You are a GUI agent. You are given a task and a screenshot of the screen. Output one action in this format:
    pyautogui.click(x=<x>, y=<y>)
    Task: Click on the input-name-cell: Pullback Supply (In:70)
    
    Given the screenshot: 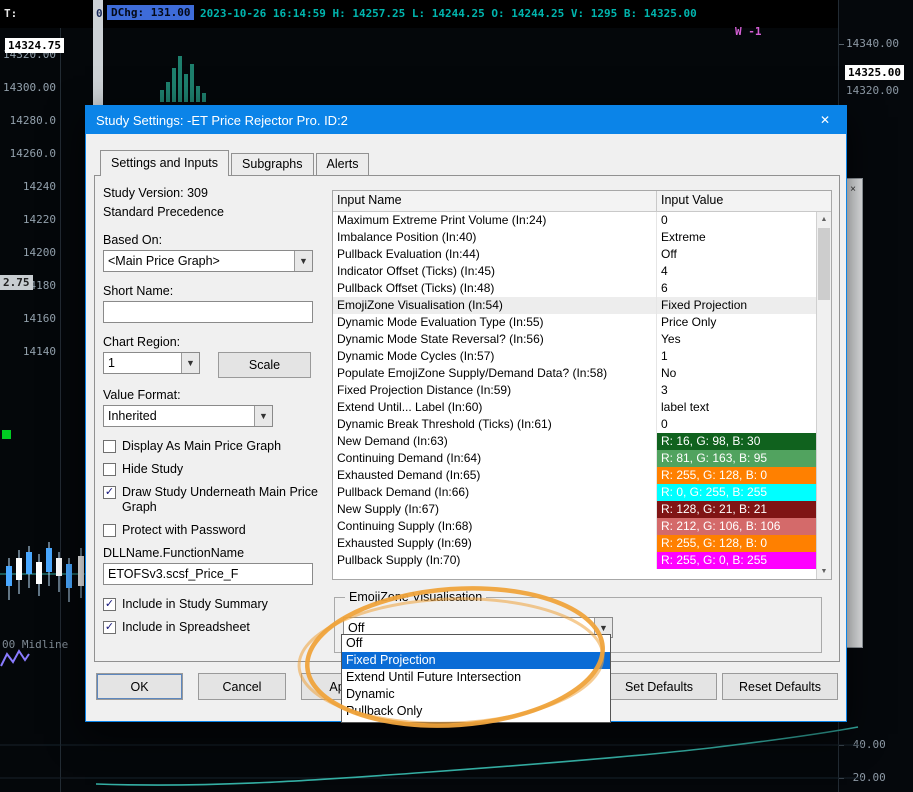 What is the action you would take?
    pyautogui.click(x=495, y=560)
    